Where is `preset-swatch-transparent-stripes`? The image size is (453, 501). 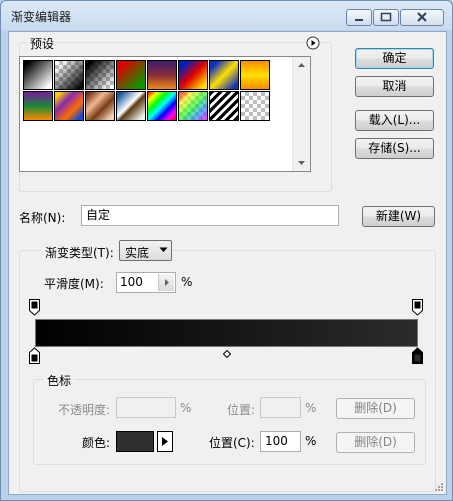
preset-swatch-transparent-stripes is located at coordinates (224, 106).